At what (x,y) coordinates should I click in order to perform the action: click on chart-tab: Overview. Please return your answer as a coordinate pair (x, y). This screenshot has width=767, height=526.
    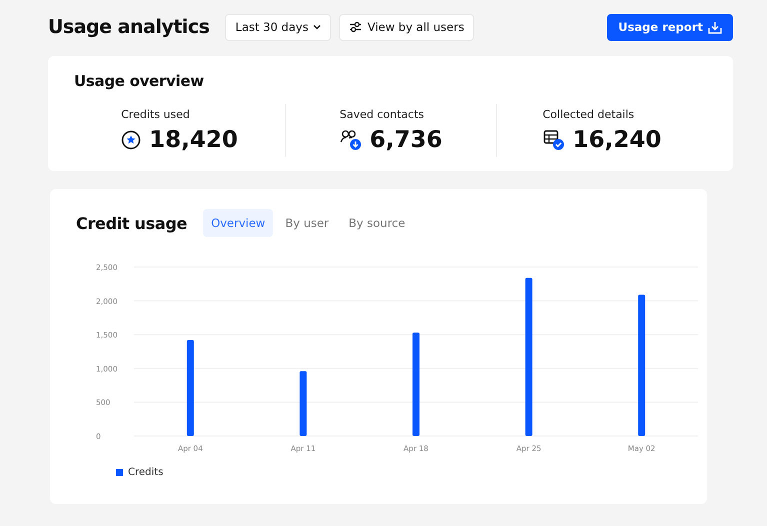
    Looking at the image, I should click on (238, 223).